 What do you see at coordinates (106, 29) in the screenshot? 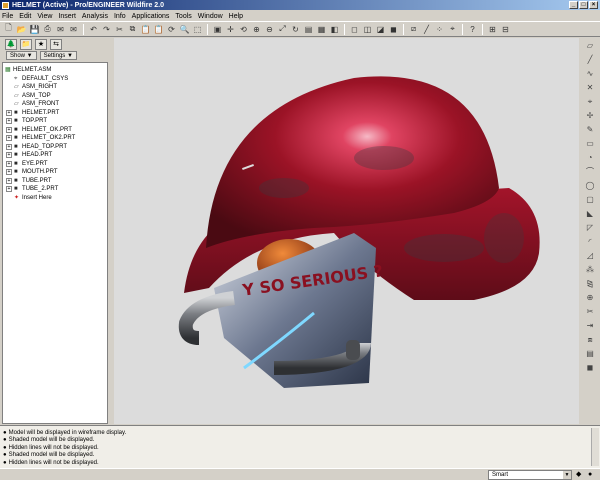
I see `redo-icon: ↷` at bounding box center [106, 29].